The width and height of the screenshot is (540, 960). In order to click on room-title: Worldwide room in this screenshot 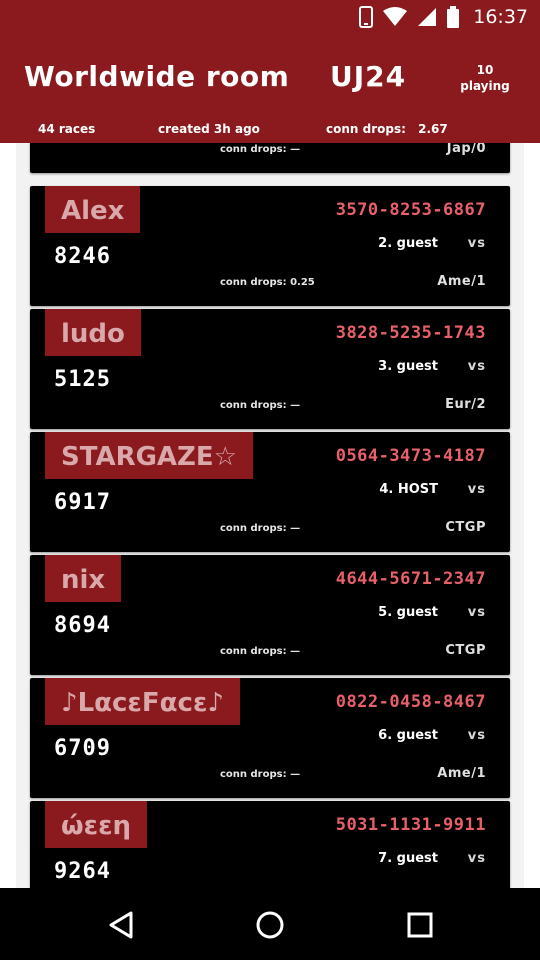, I will do `click(157, 76)`.